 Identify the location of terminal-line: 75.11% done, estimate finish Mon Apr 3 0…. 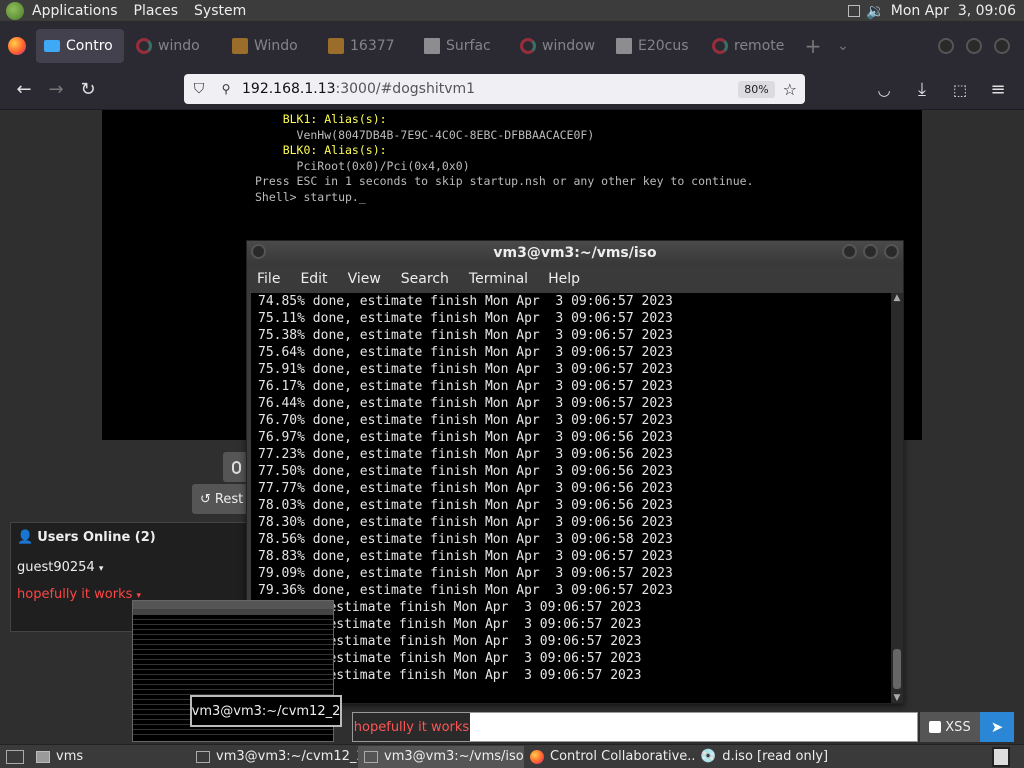
(465, 318).